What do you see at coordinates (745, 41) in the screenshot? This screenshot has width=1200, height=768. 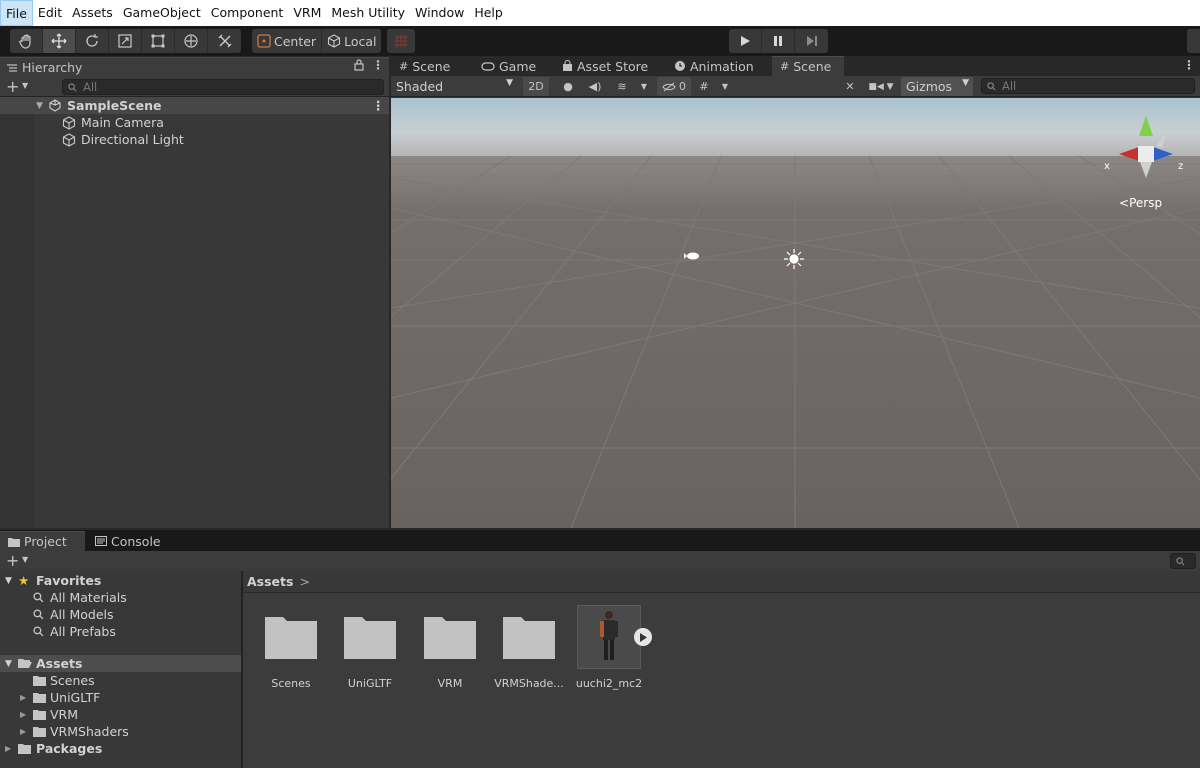 I see `play-icon` at bounding box center [745, 41].